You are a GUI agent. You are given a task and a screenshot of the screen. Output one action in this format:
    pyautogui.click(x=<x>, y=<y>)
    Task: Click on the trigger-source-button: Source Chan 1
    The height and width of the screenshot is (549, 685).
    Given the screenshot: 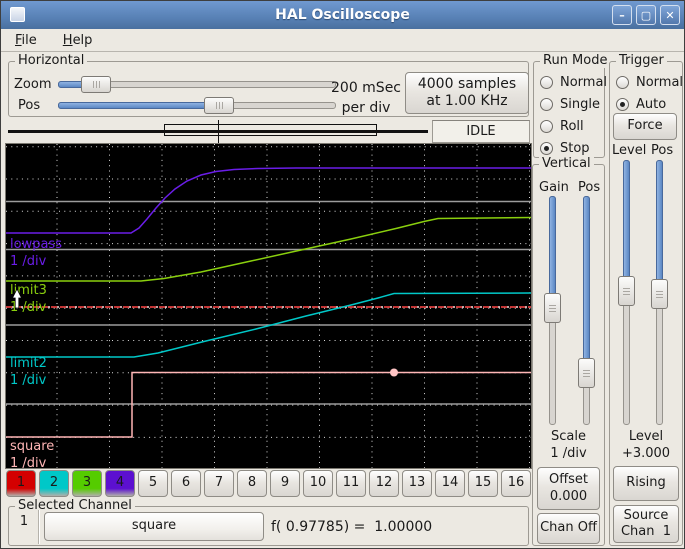 What is the action you would take?
    pyautogui.click(x=646, y=524)
    